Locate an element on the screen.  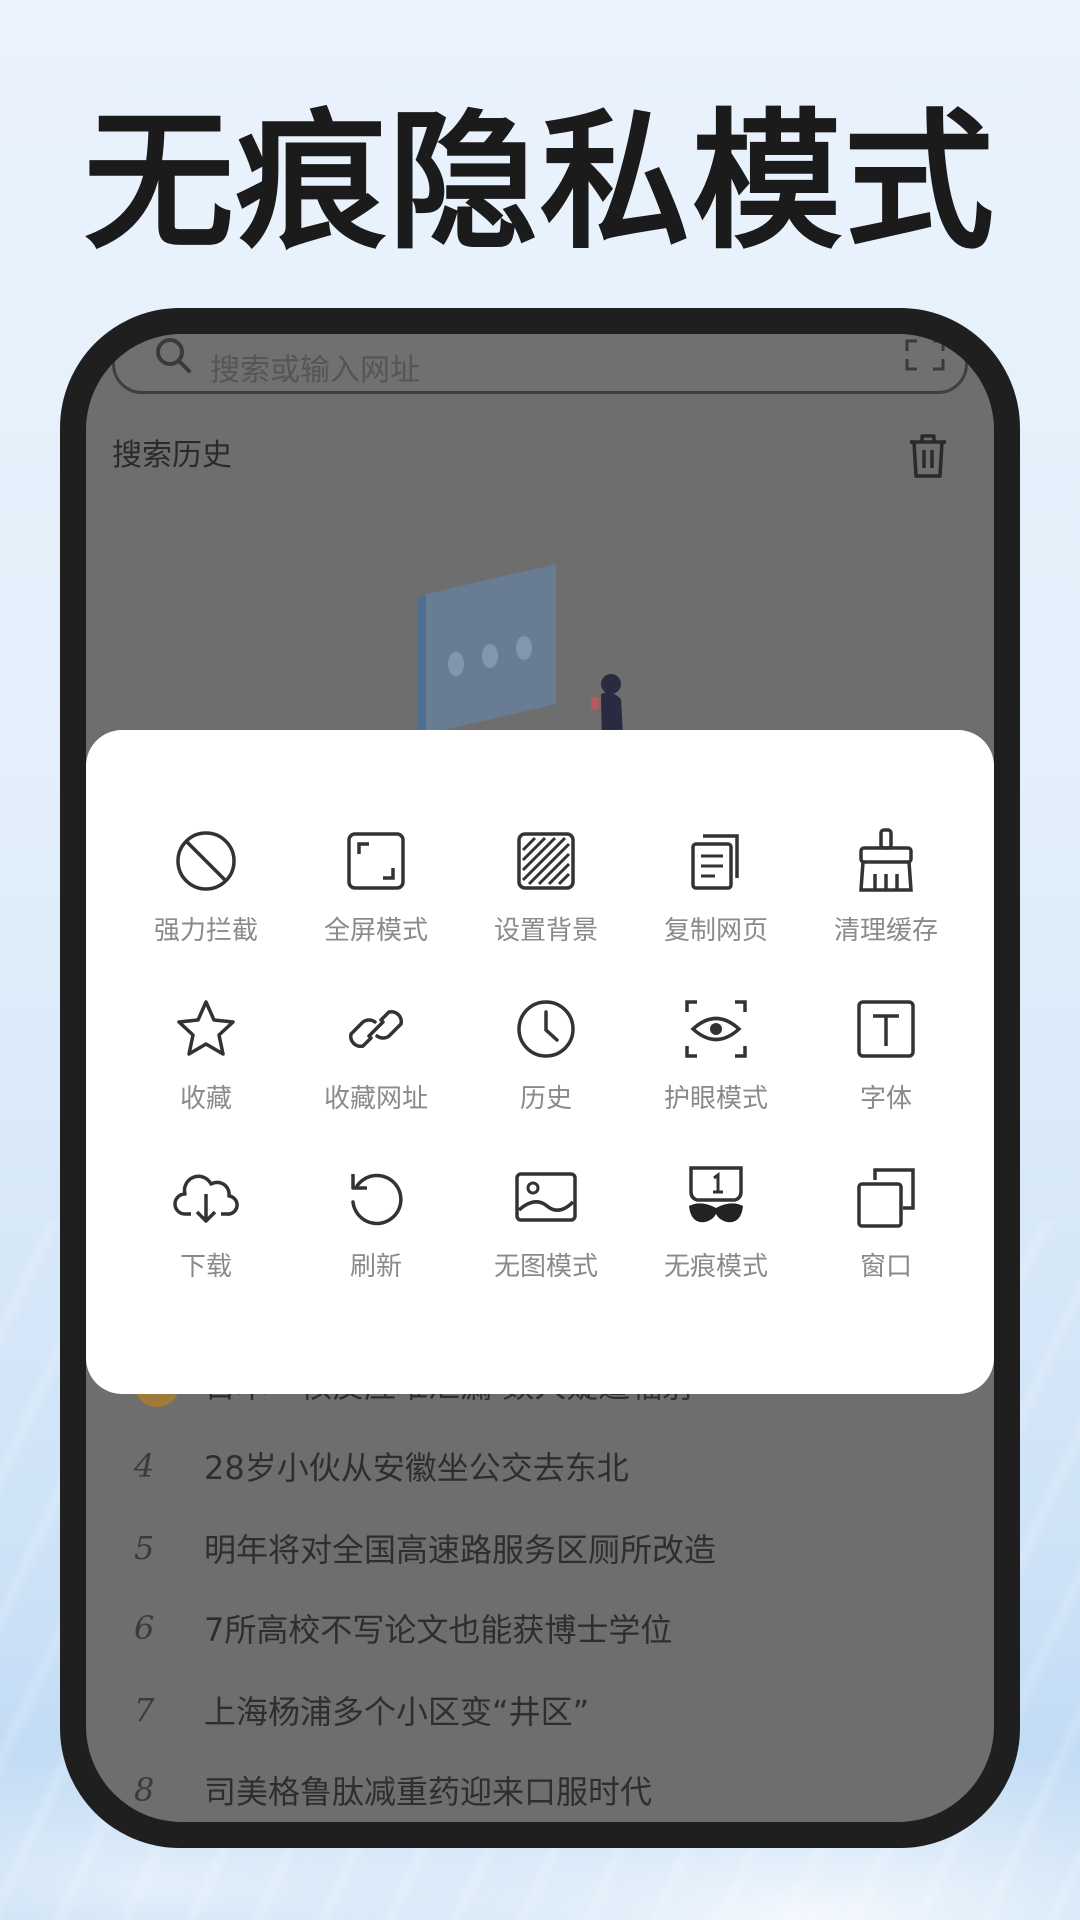
incognito-icon is located at coordinates (716, 1194).